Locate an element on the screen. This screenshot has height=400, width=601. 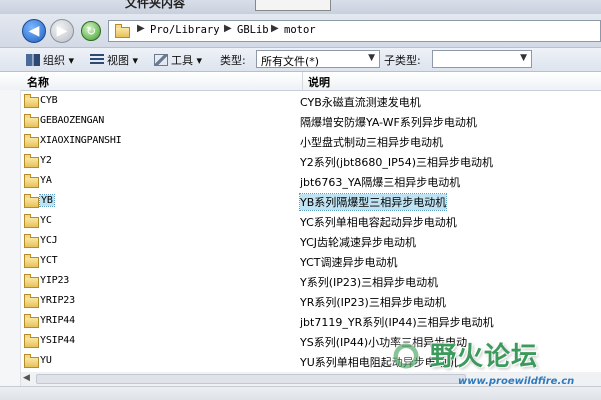
file-name: XIAOXINGPANSHI is located at coordinates (81, 140).